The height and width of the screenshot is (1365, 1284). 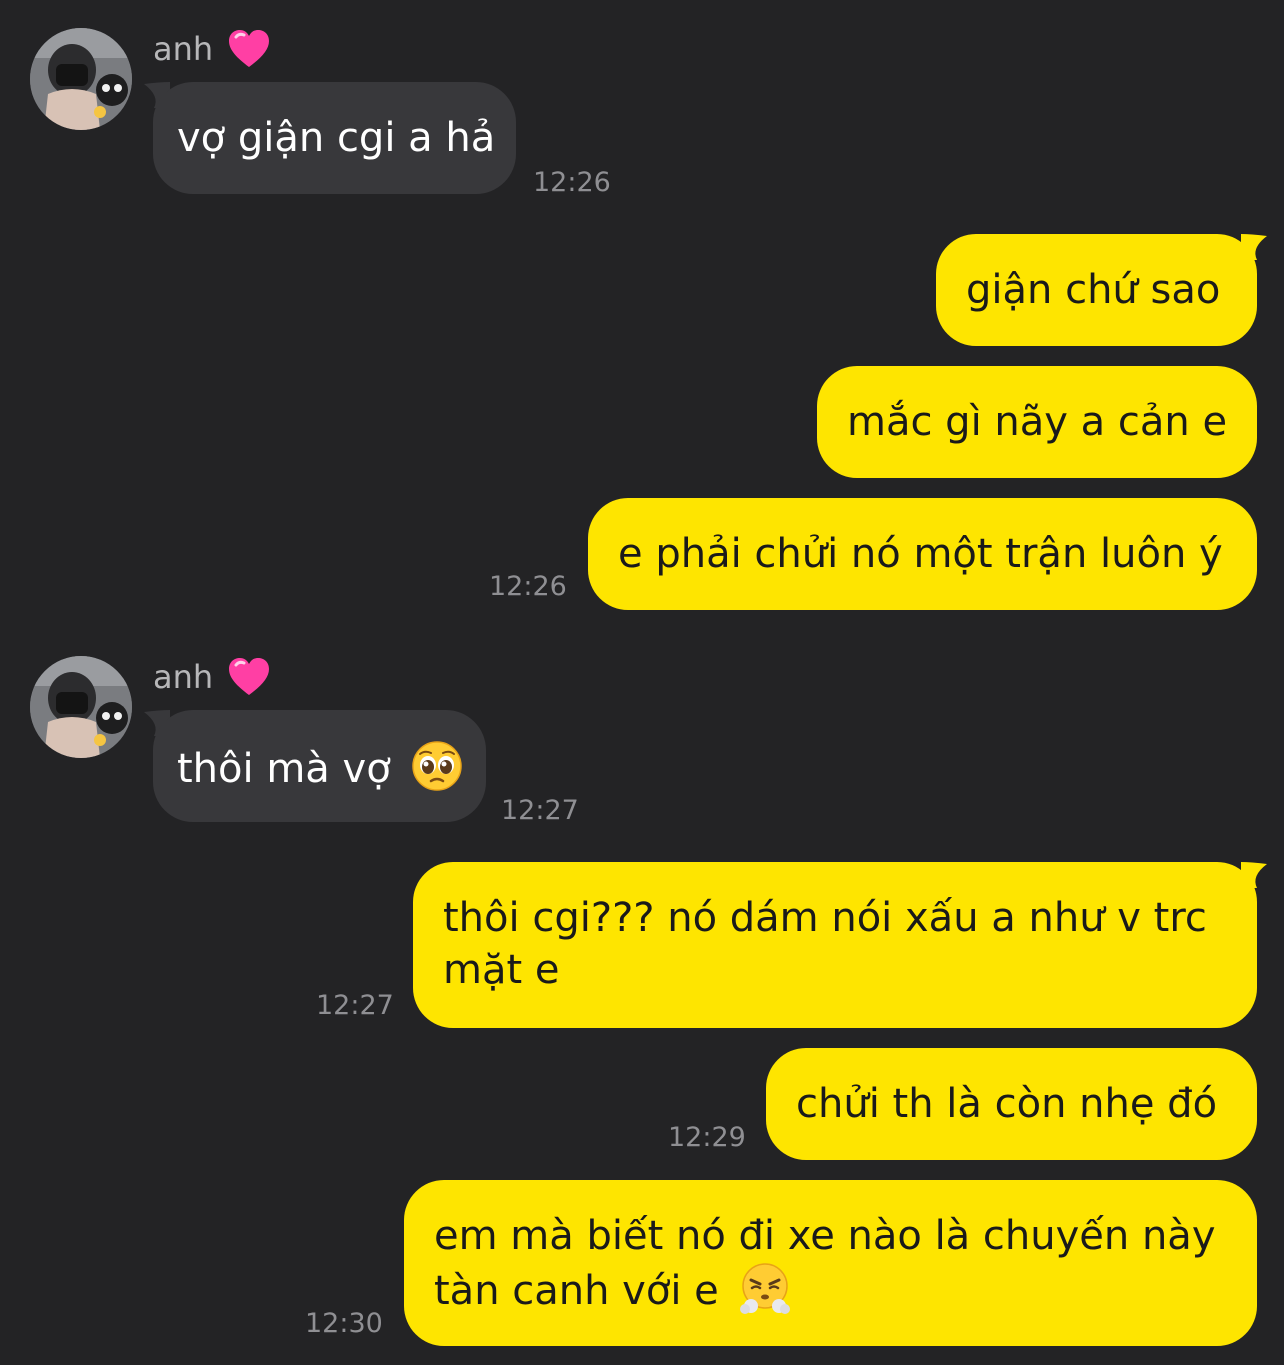 I want to click on message-bubble-outgoing: mắc gì nãy a cản e, so click(x=1037, y=422).